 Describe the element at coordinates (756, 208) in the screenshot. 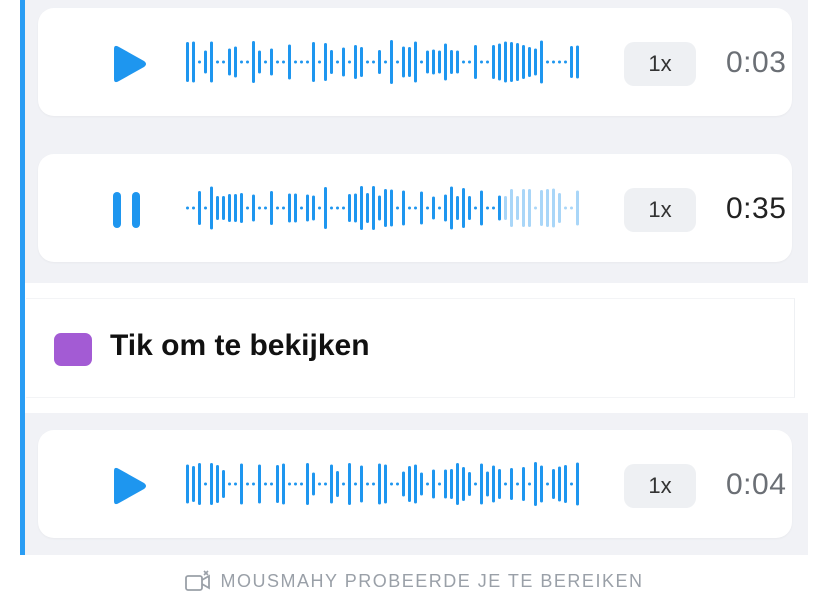

I see `voice-duration: 0:35` at that location.